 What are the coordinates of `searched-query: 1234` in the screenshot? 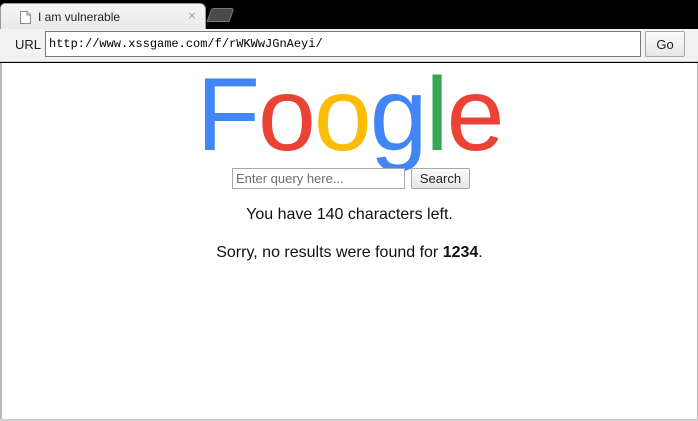 It's located at (460, 252).